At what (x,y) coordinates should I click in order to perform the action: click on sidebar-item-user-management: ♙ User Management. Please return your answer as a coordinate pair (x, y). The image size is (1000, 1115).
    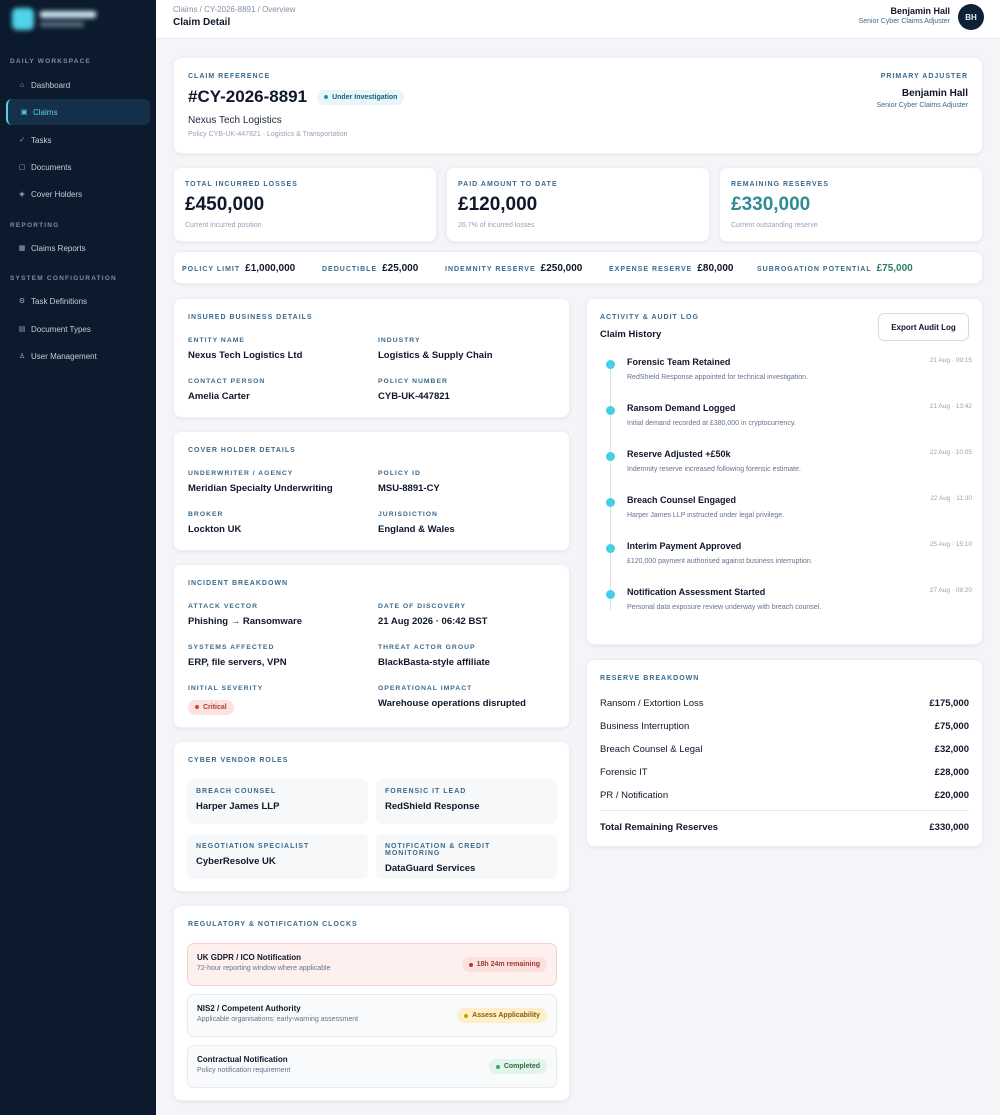
    Looking at the image, I should click on (78, 356).